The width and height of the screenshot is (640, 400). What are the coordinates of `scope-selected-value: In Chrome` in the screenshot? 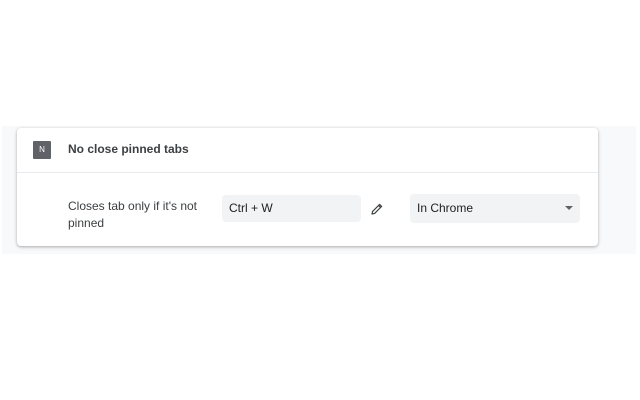 It's located at (445, 208).